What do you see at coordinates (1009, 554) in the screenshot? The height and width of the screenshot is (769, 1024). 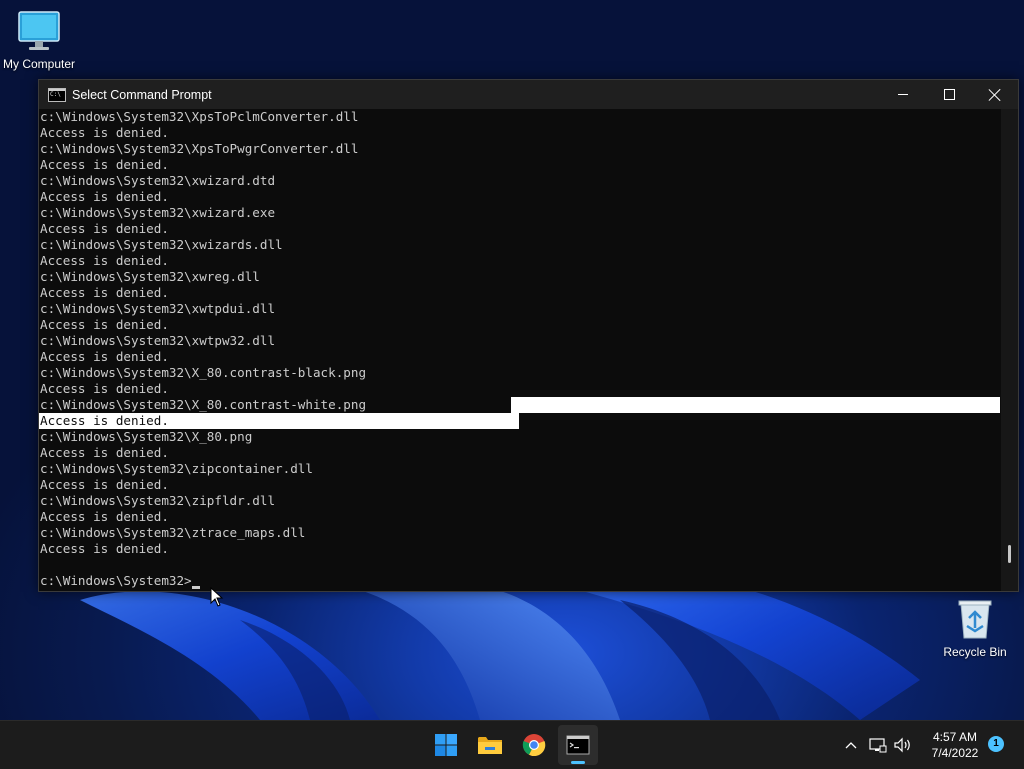 I see `scrollbar-thumb` at bounding box center [1009, 554].